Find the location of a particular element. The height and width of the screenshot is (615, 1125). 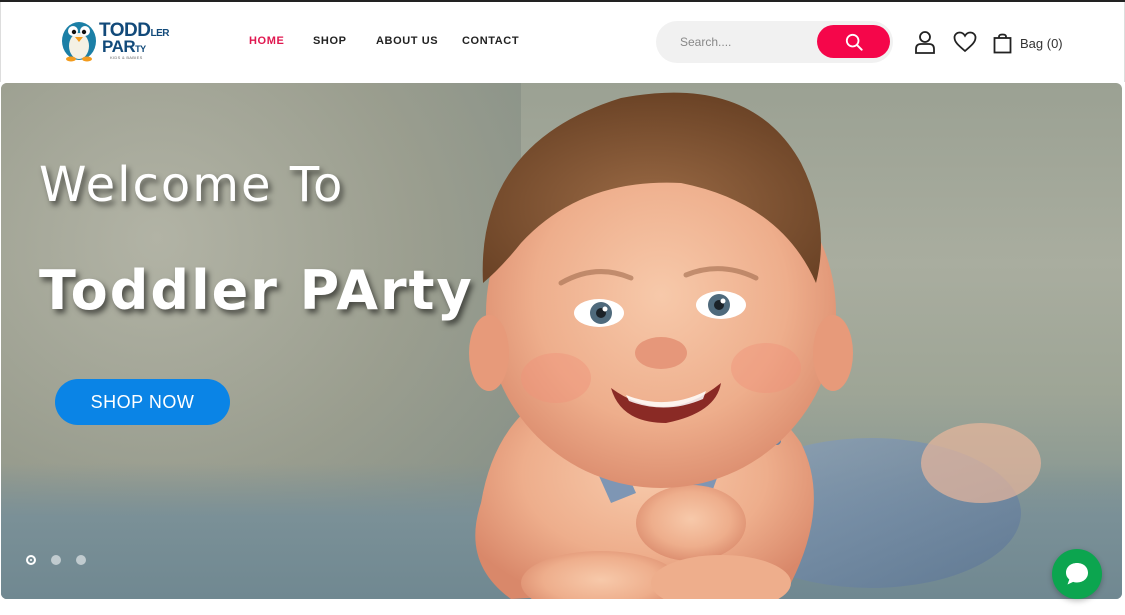

chat-icon is located at coordinates (1077, 574).